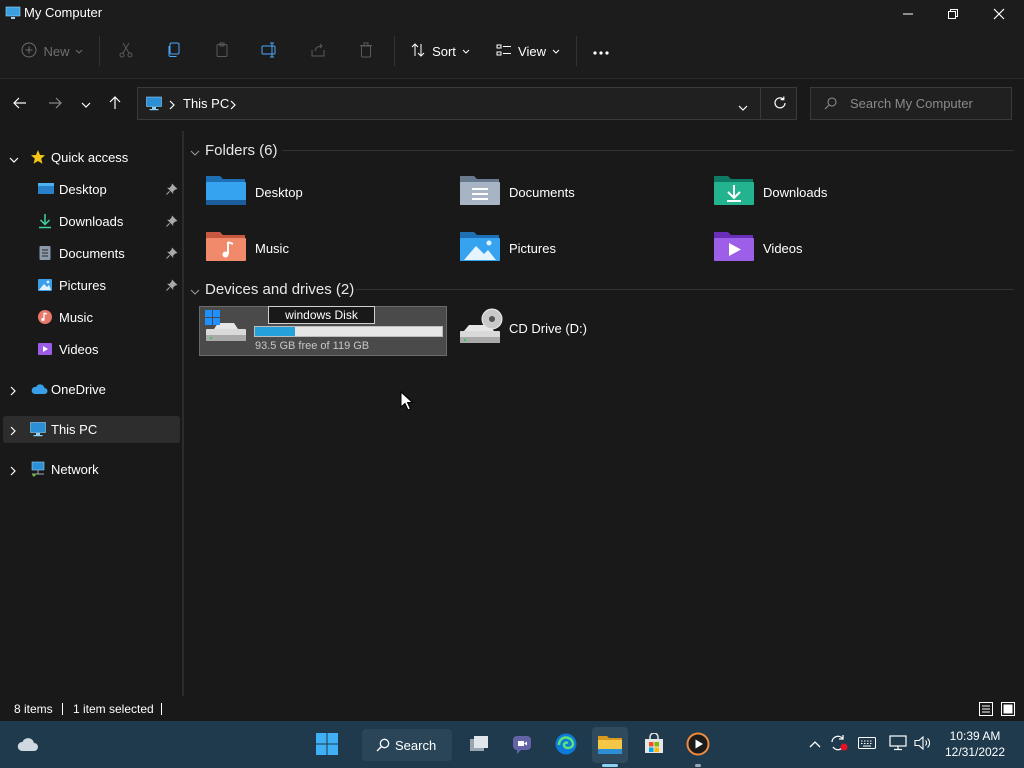 The height and width of the screenshot is (768, 1024). Describe the element at coordinates (91, 389) in the screenshot. I see `sidebar-item-onedrive: OneDrive` at that location.